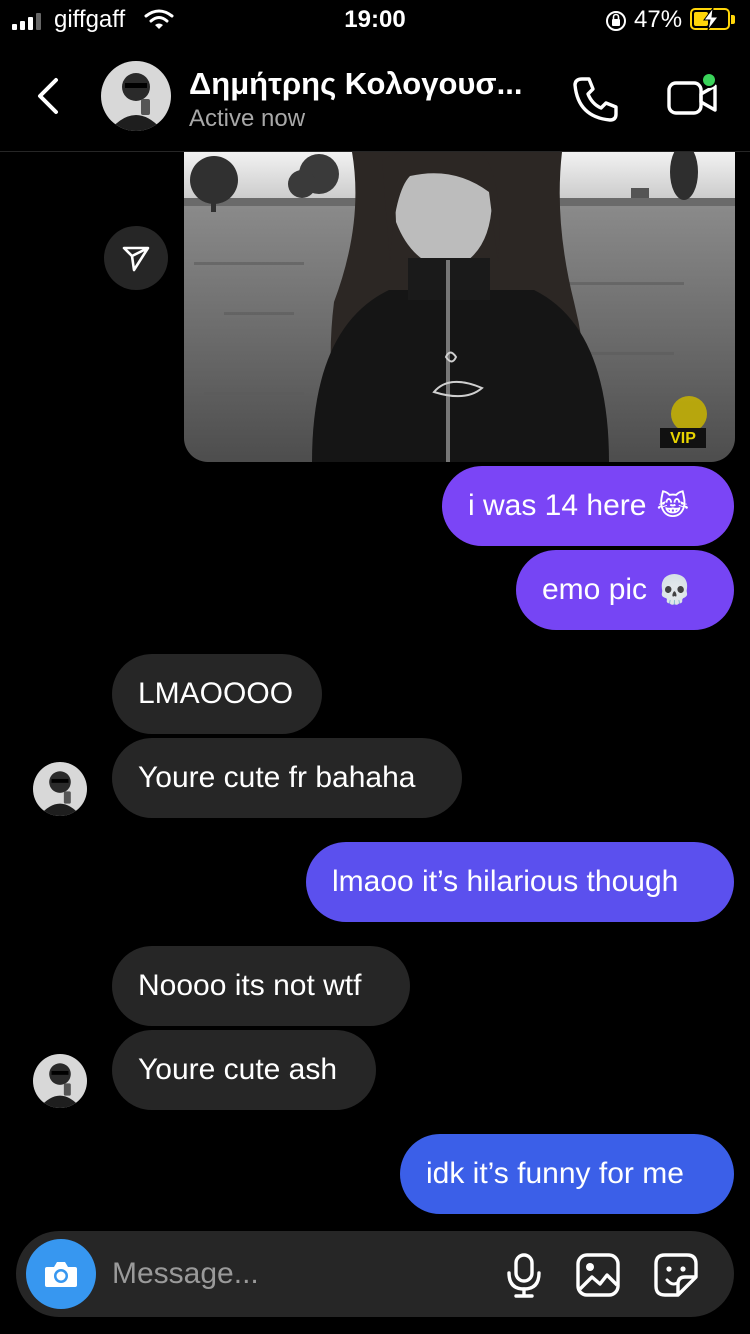 Image resolution: width=750 pixels, height=1334 pixels. Describe the element at coordinates (595, 99) in the screenshot. I see `phone-icon` at that location.